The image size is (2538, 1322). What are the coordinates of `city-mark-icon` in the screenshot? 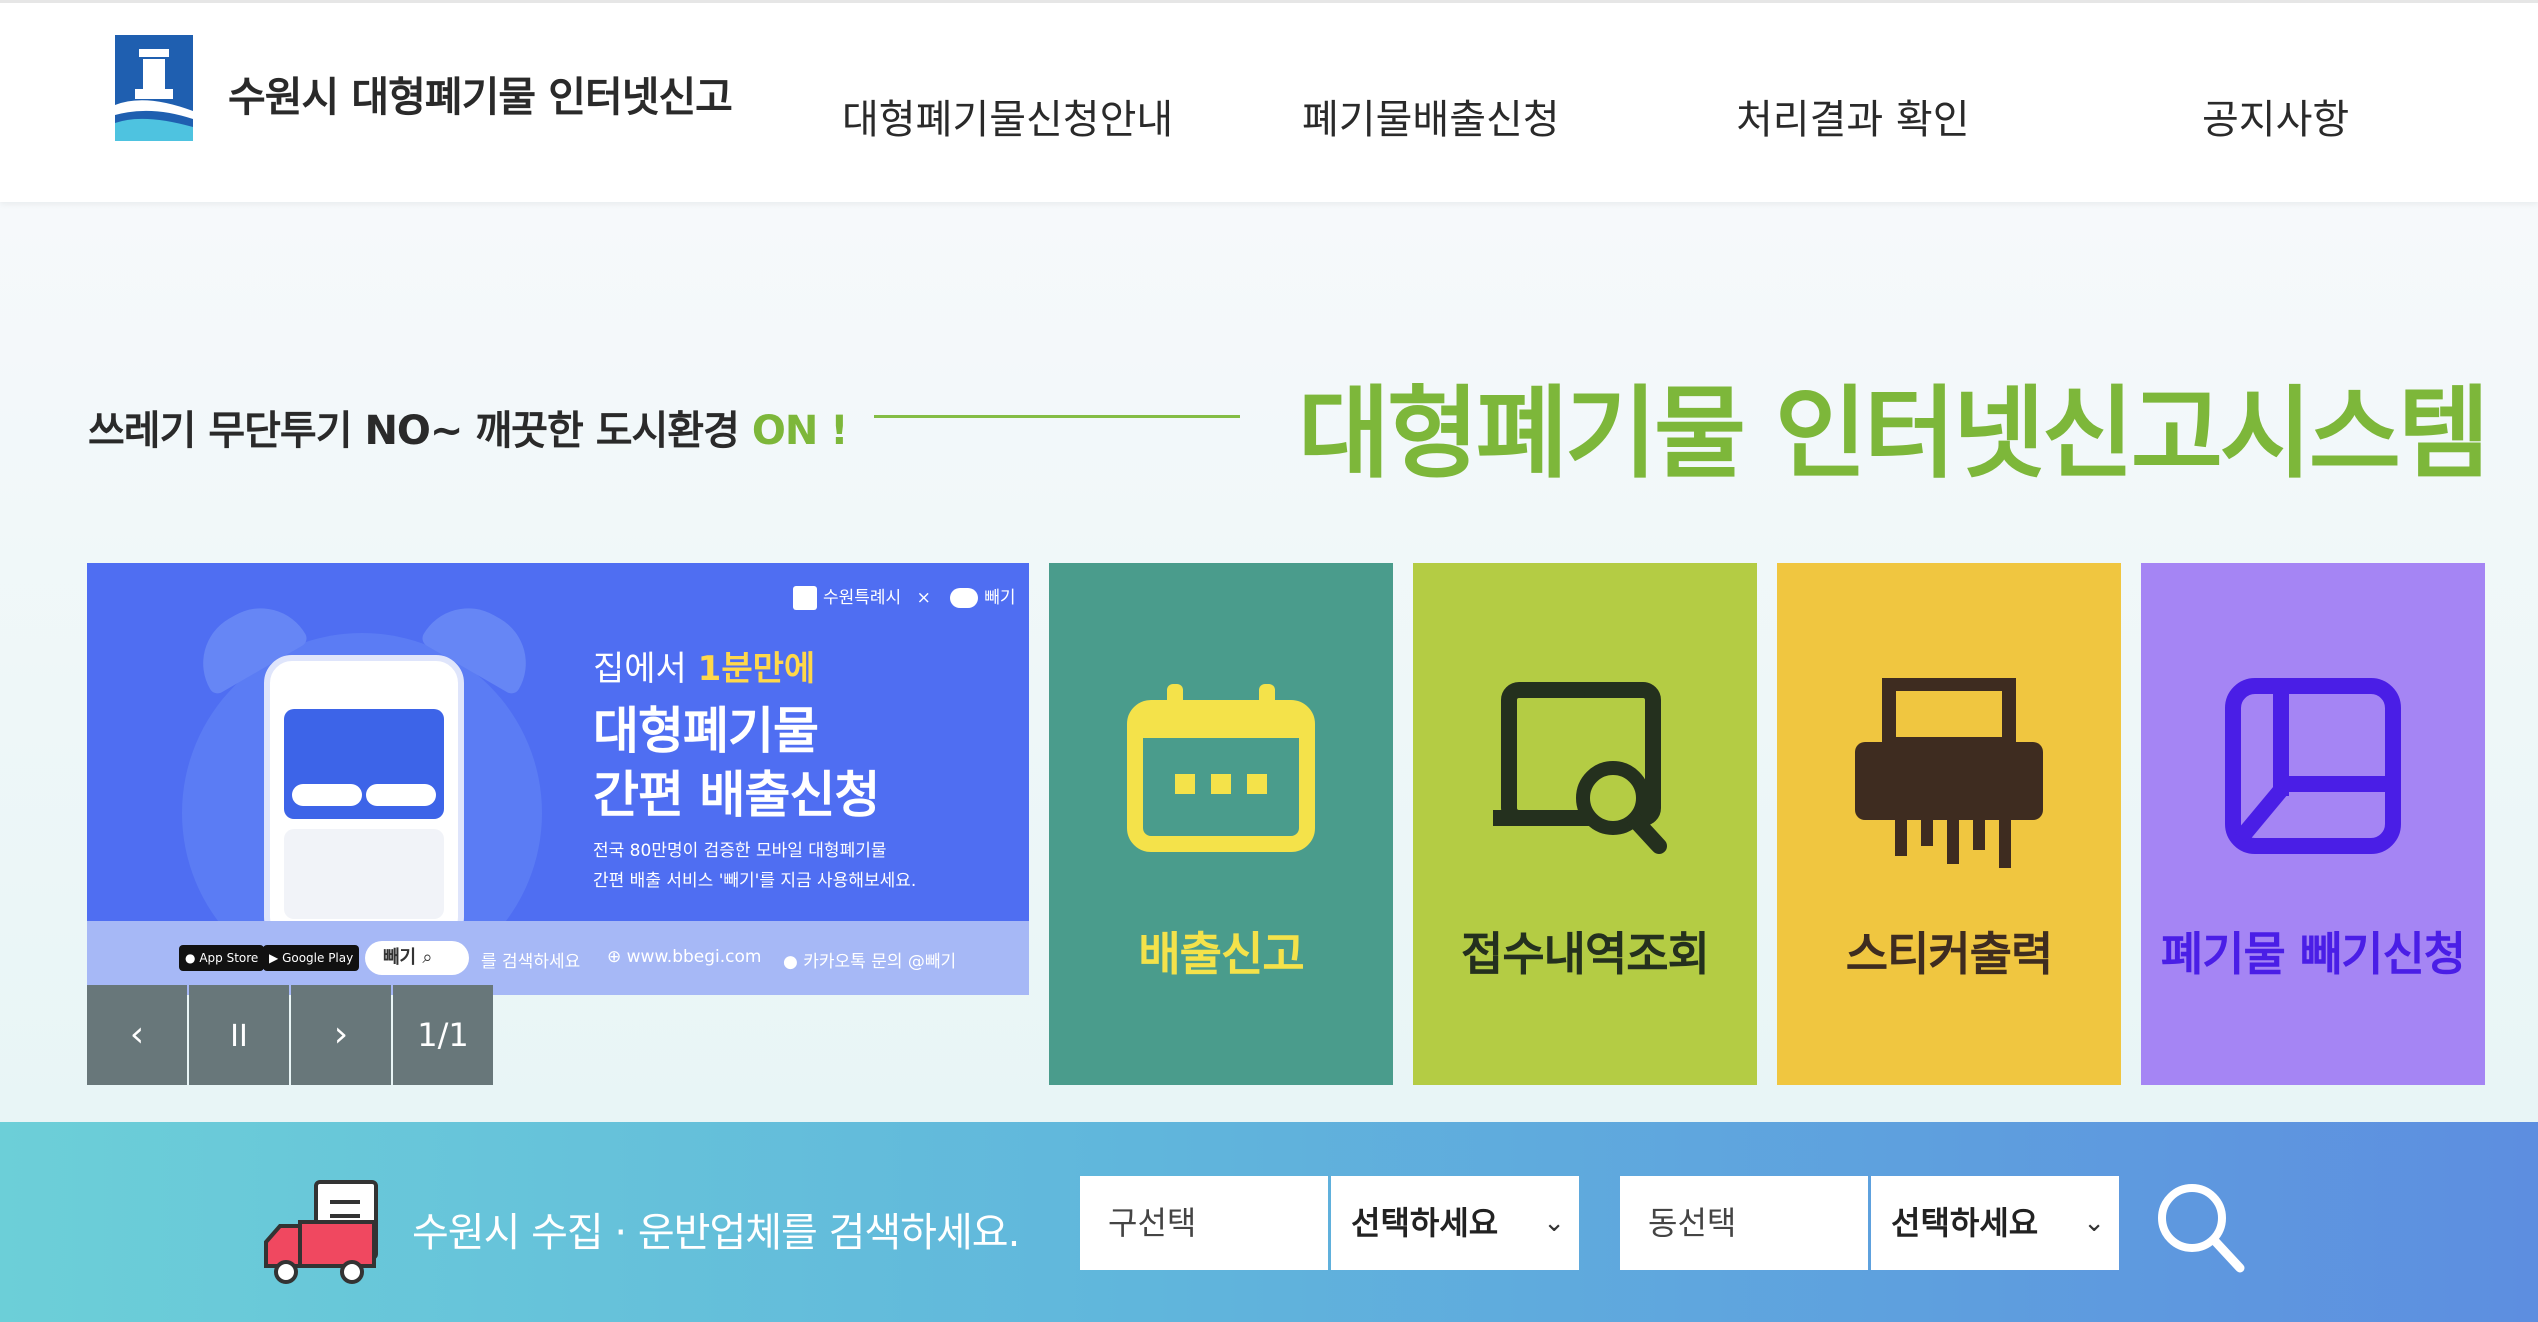 It's located at (805, 598).